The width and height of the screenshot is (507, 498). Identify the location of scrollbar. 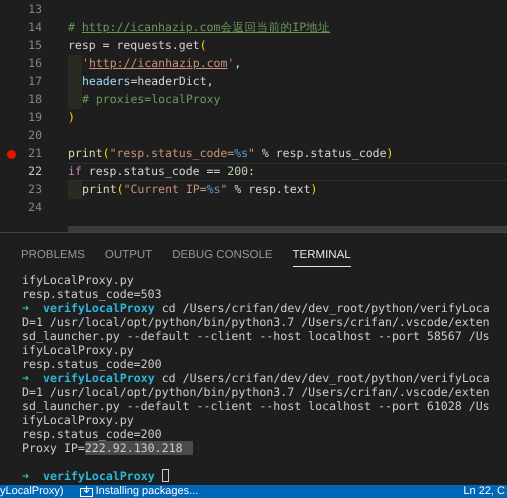
(287, 229).